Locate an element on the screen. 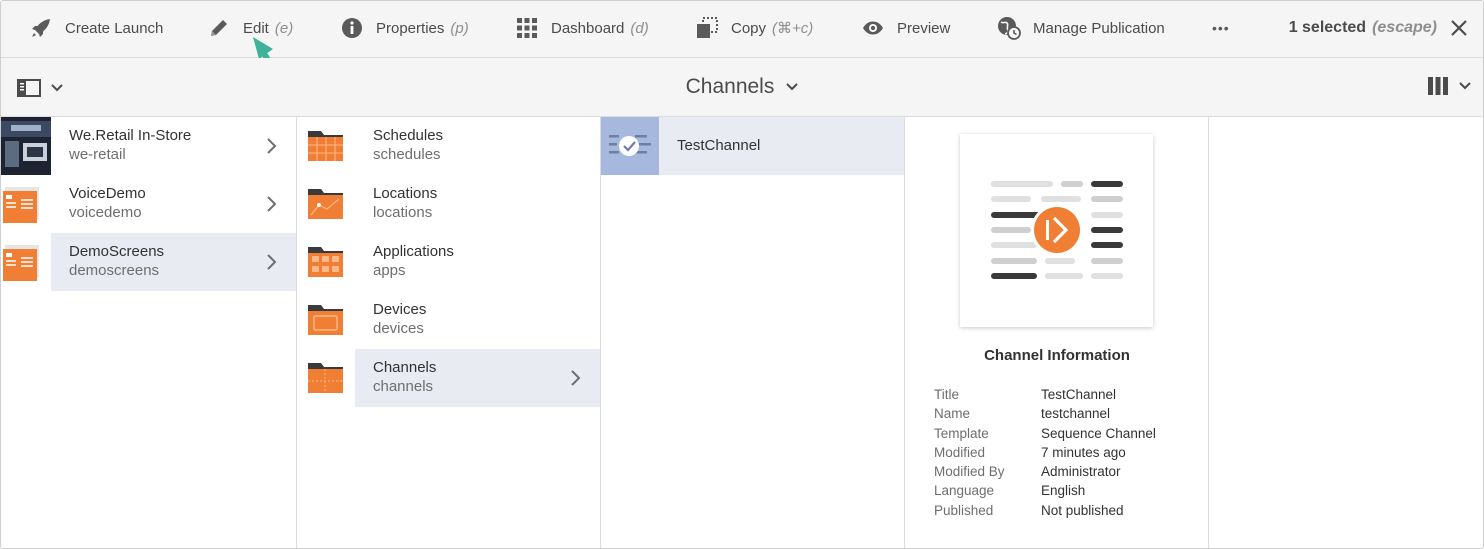 The width and height of the screenshot is (1484, 549). pencil-icon is located at coordinates (219, 28).